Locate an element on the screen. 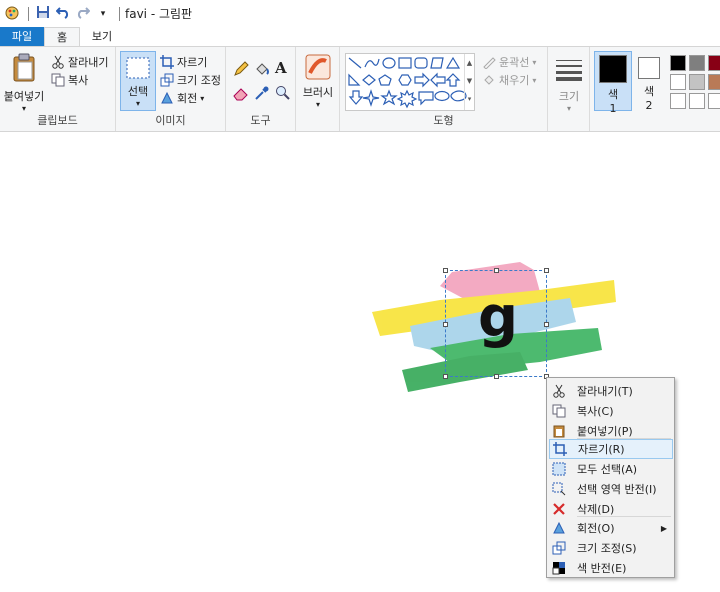  submenu-arrow-icon: ▶ is located at coordinates (663, 528).